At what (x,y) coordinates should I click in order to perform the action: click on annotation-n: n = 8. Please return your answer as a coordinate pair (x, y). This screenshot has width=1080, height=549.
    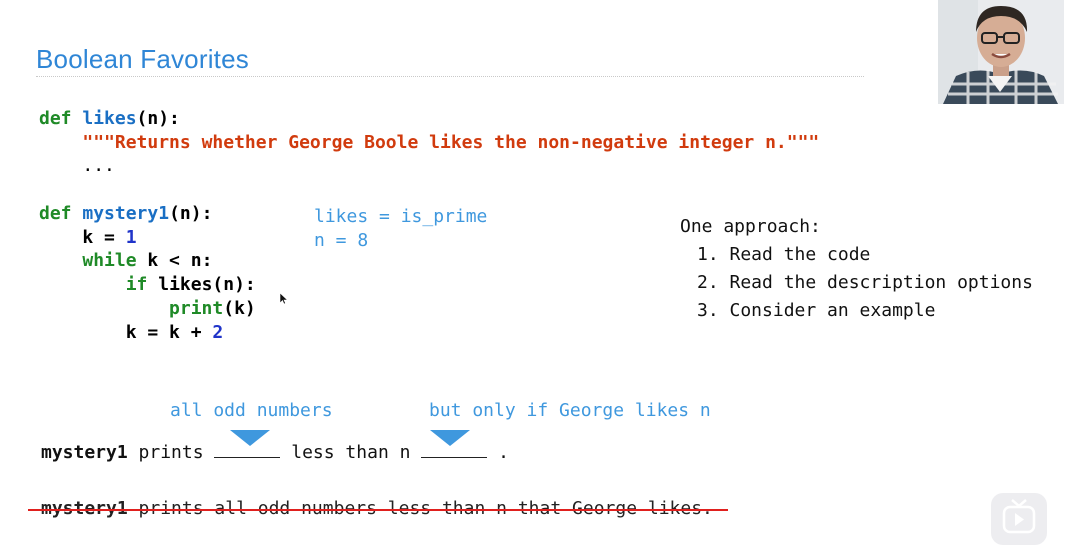
    Looking at the image, I should click on (341, 240).